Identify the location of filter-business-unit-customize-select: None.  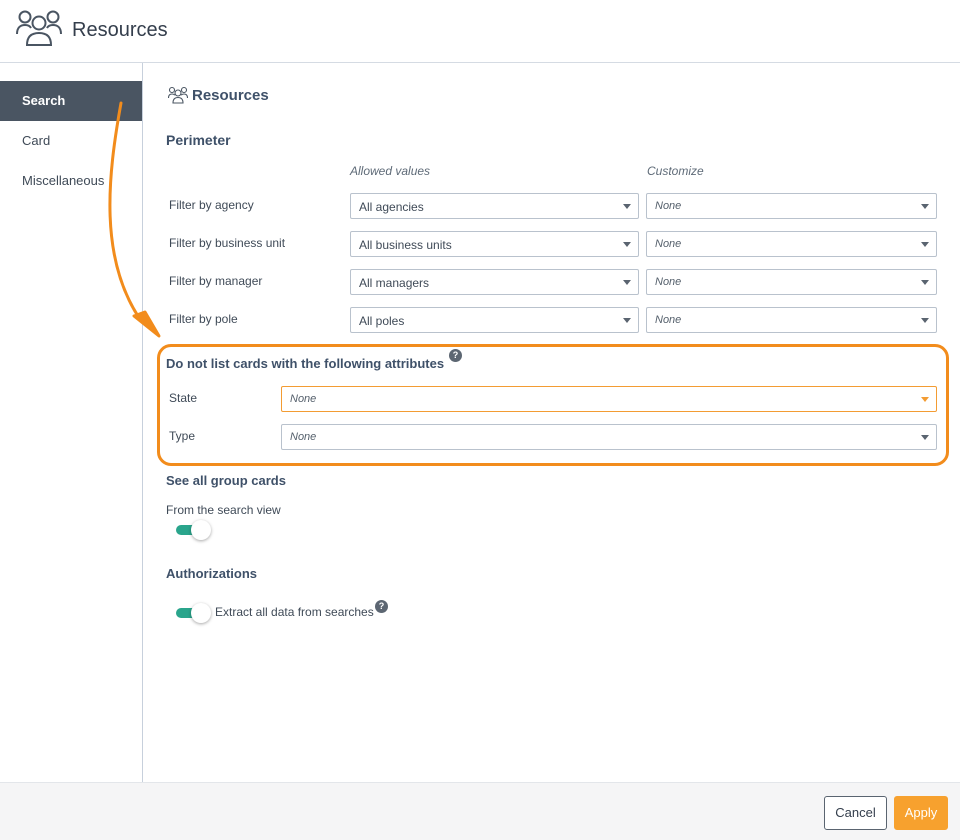
(791, 244).